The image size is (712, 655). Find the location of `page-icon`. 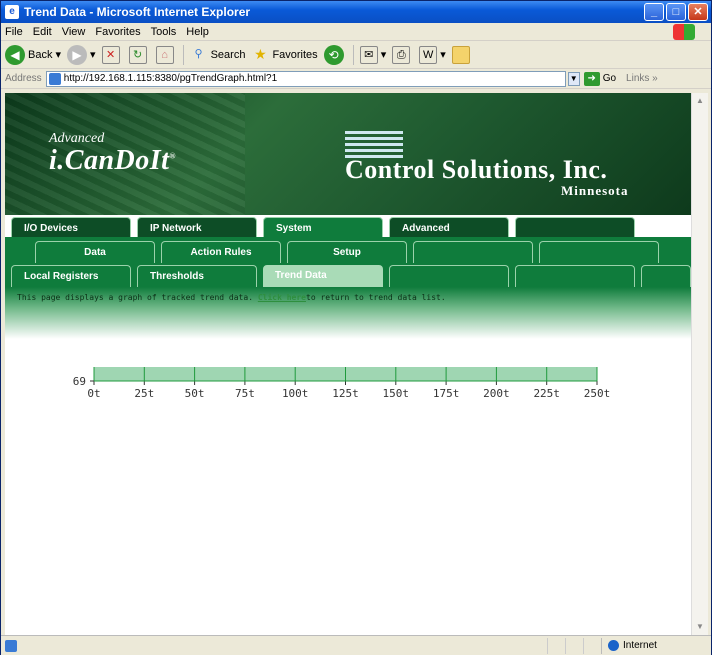

page-icon is located at coordinates (54, 78).